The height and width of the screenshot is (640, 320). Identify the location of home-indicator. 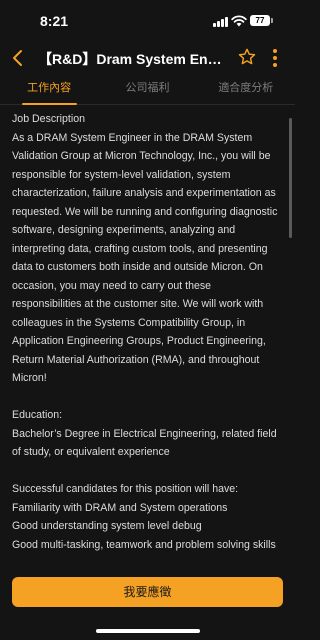
(148, 631).